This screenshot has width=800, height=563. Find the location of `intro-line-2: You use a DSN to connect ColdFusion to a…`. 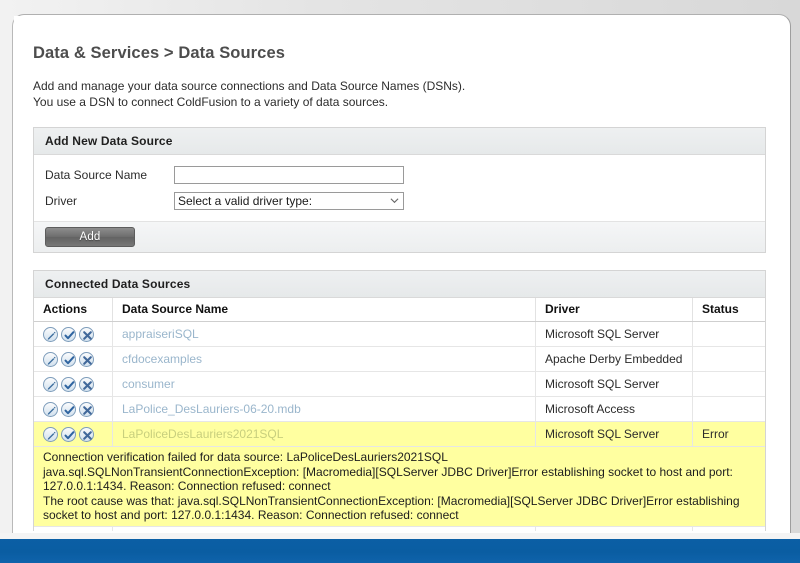

intro-line-2: You use a DSN to connect ColdFusion to a… is located at coordinates (211, 101).